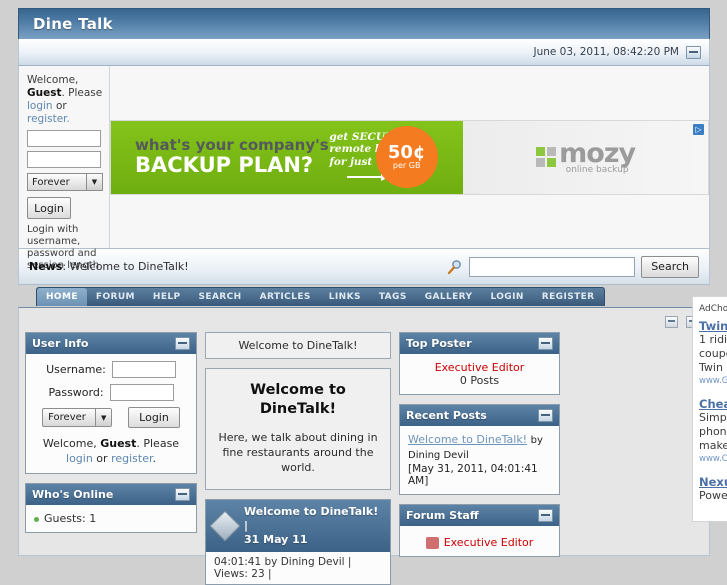  Describe the element at coordinates (479, 380) in the screenshot. I see `top-poster-posts: 0 Posts` at that location.